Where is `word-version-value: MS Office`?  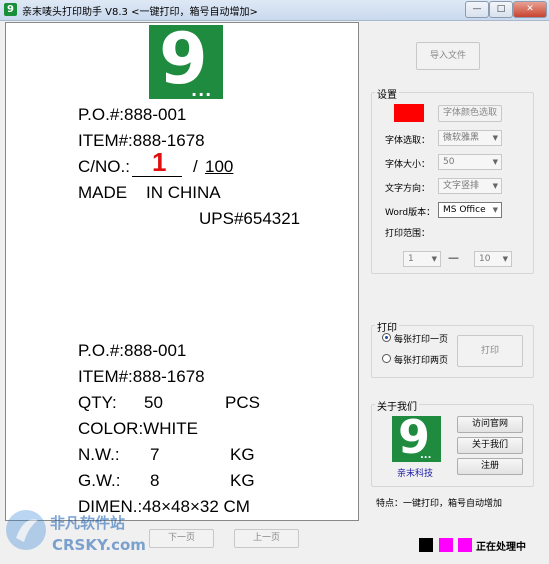
word-version-value: MS Office is located at coordinates (464, 210).